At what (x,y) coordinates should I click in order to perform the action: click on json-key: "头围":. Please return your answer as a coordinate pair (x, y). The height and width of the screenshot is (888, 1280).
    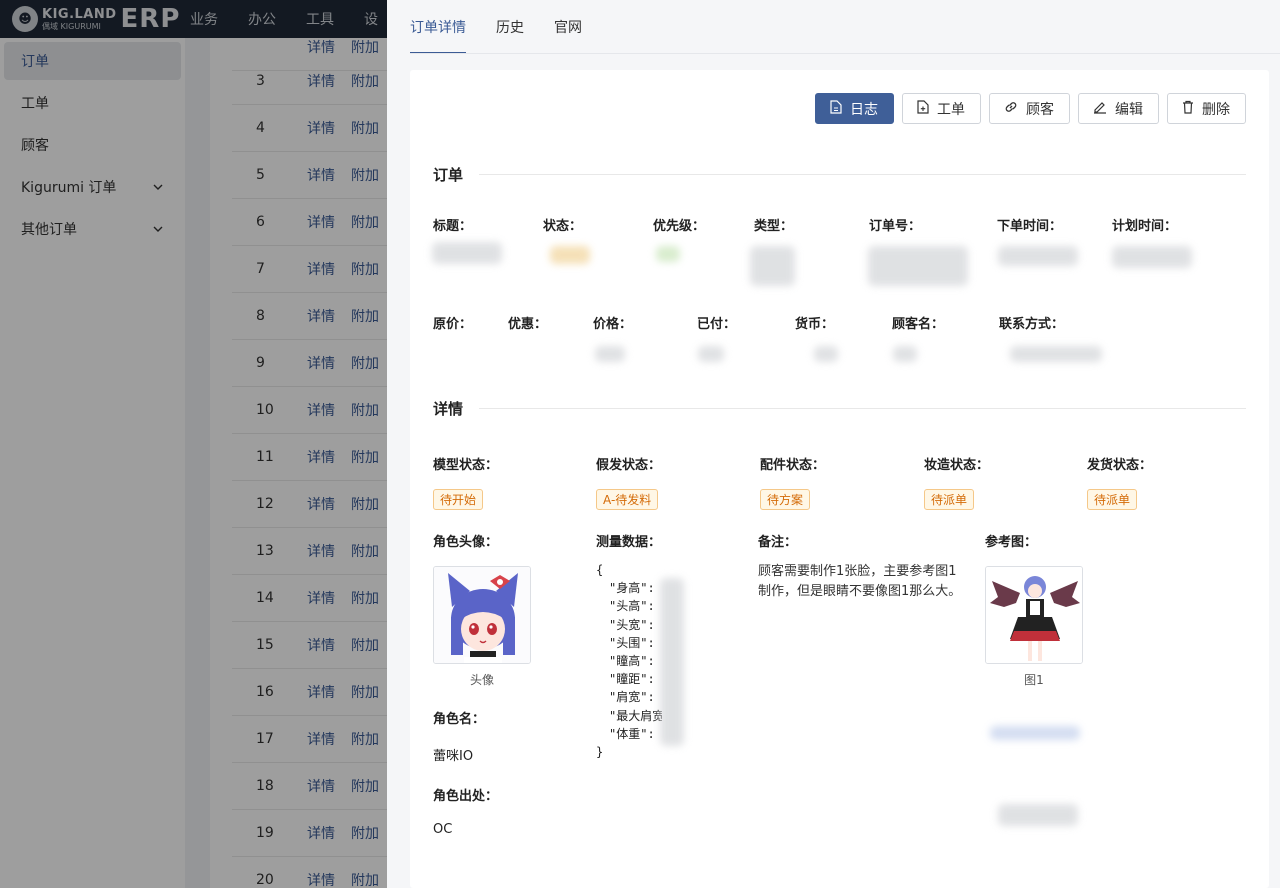
    Looking at the image, I should click on (632, 642).